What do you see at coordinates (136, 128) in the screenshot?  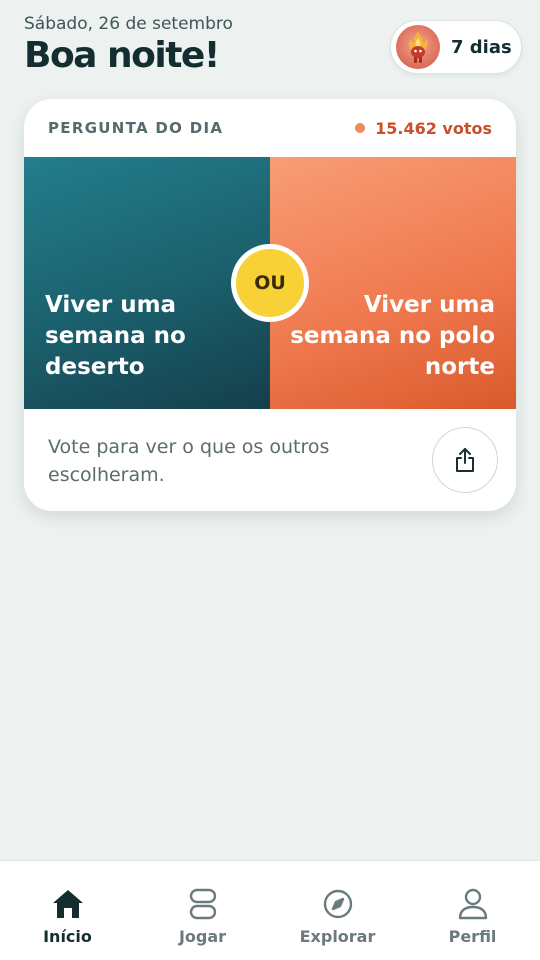 I see `question-title: PERGUNTA DO DIA` at bounding box center [136, 128].